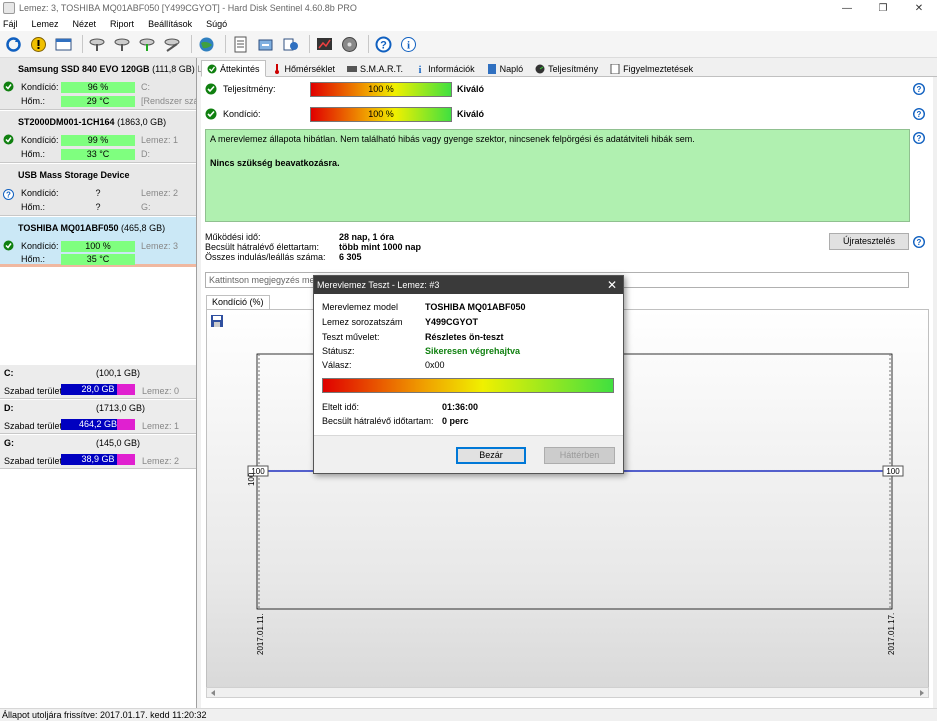 The width and height of the screenshot is (937, 721). I want to click on tab-temperature: Hőmérséklet, so click(304, 68).